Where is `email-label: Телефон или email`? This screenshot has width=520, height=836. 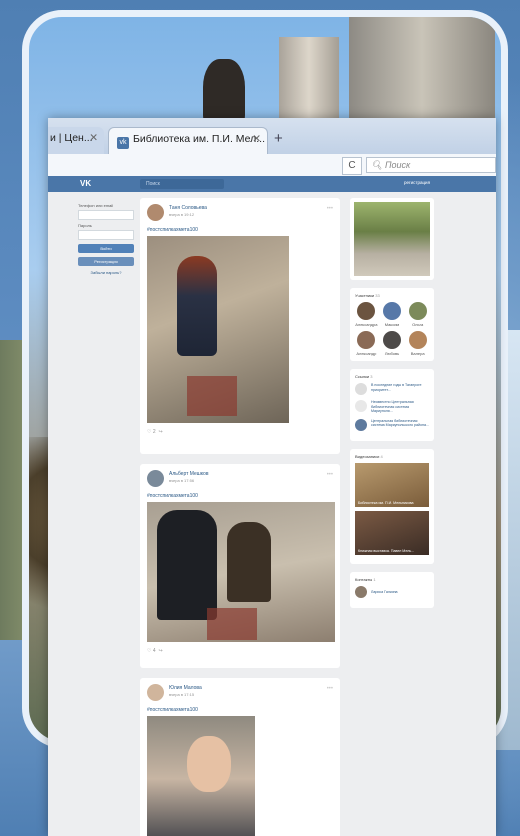
email-label: Телефон или email is located at coordinates (96, 205).